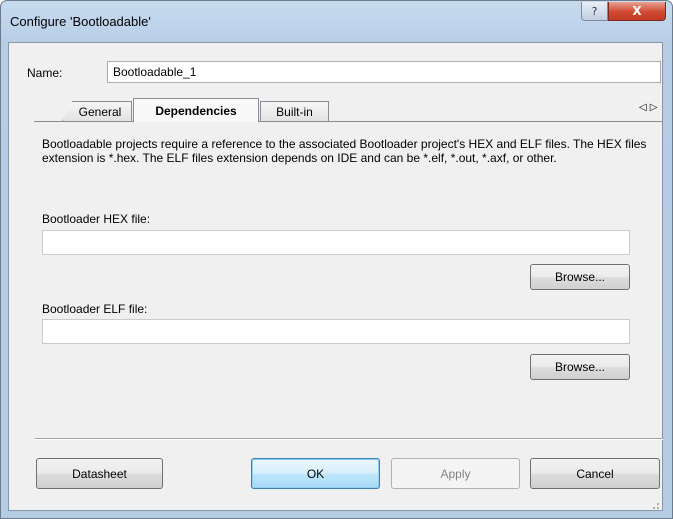 This screenshot has height=519, width=673. I want to click on hex-file-label: Bootloader HEX file:, so click(96, 219).